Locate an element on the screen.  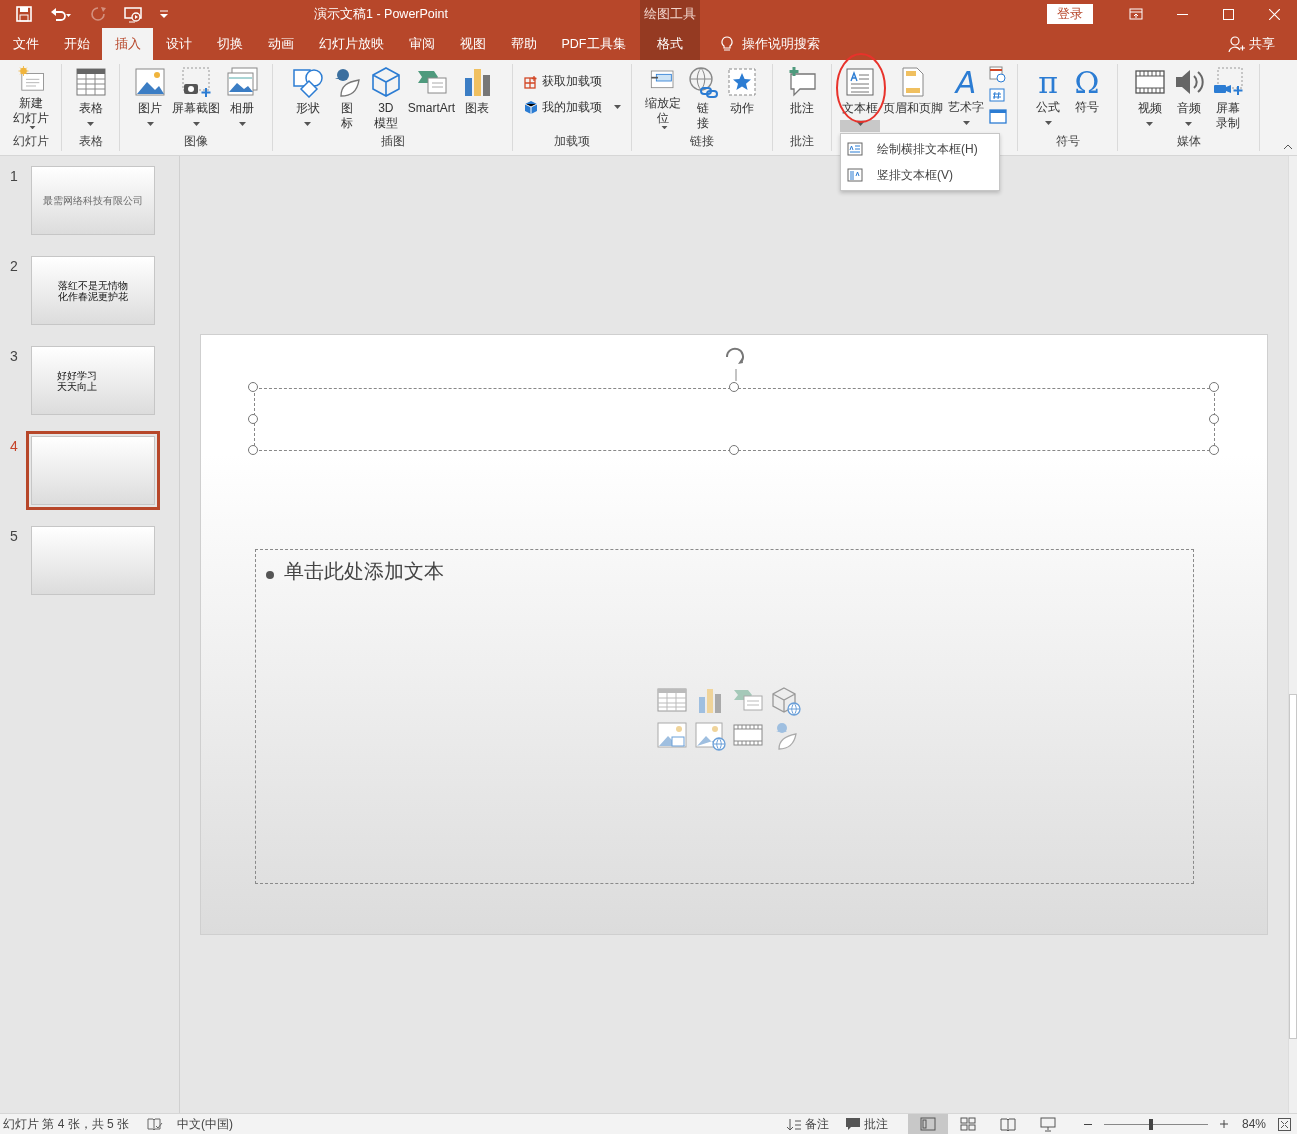
ribbon-button: A 艺术字 is located at coordinates (966, 98).